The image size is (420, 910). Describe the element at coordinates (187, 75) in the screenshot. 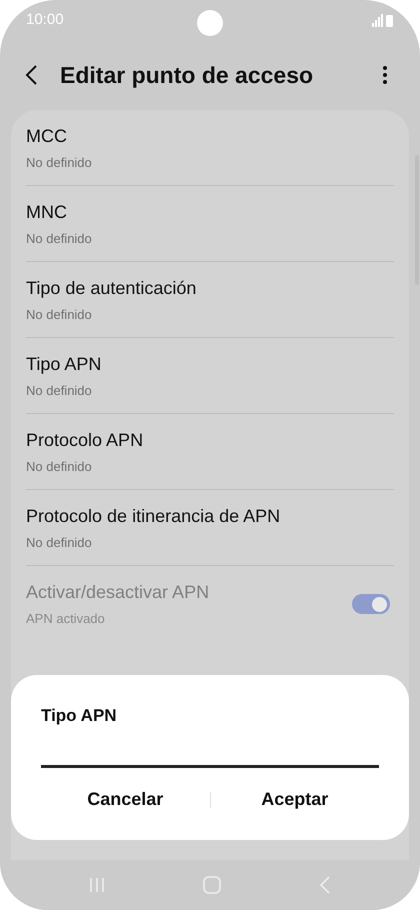

I see `page-title: Editar punto de acceso` at that location.